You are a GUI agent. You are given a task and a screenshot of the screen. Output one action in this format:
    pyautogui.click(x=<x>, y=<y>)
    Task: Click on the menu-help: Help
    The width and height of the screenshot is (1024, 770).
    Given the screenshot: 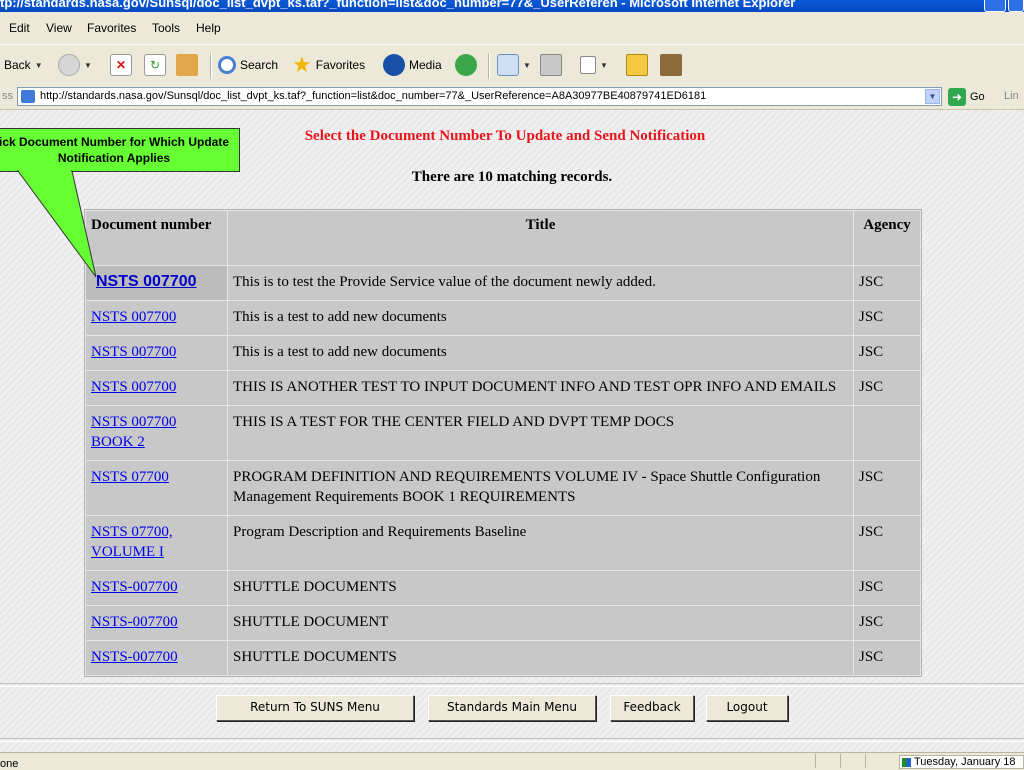 What is the action you would take?
    pyautogui.click(x=208, y=28)
    